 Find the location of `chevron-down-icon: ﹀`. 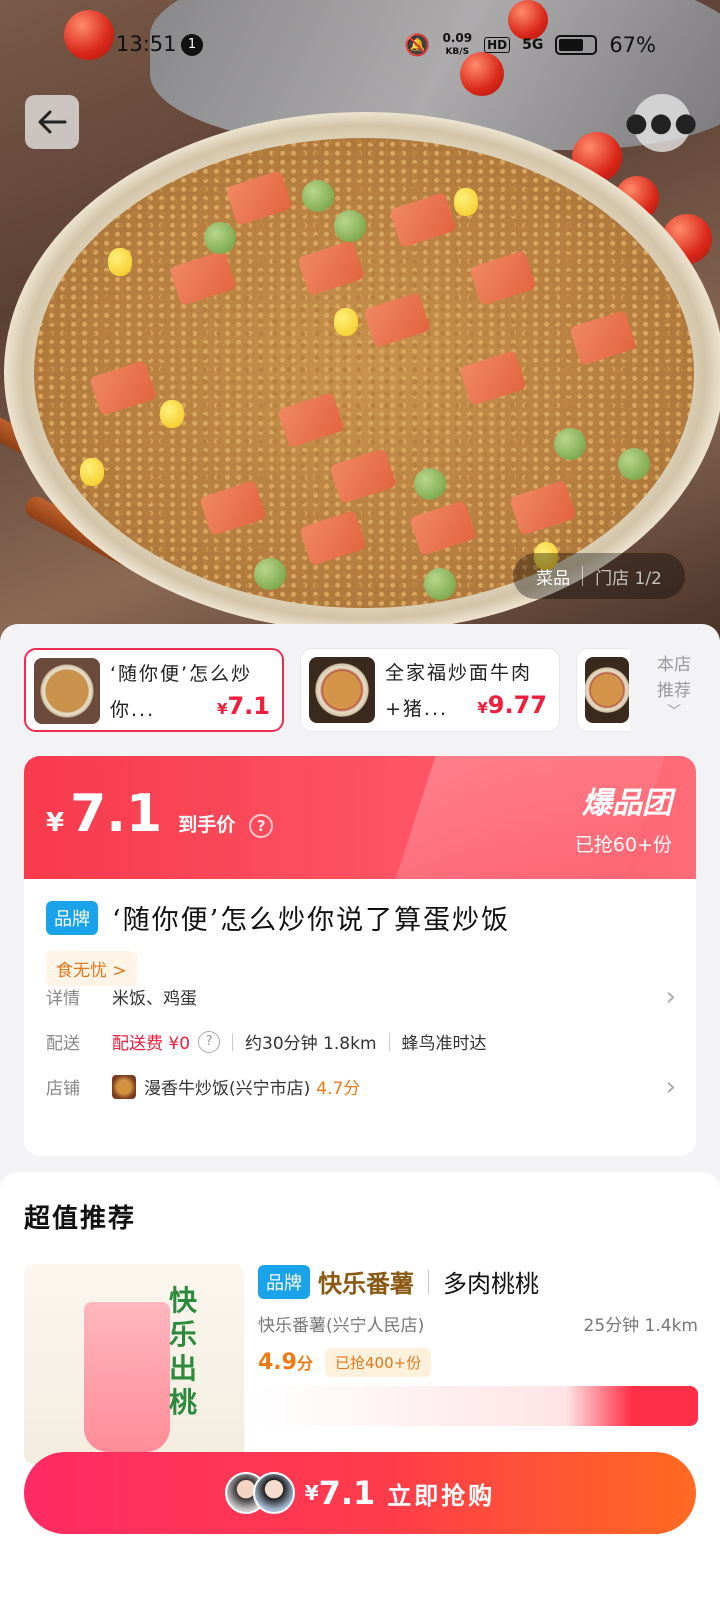

chevron-down-icon: ﹀ is located at coordinates (674, 712).